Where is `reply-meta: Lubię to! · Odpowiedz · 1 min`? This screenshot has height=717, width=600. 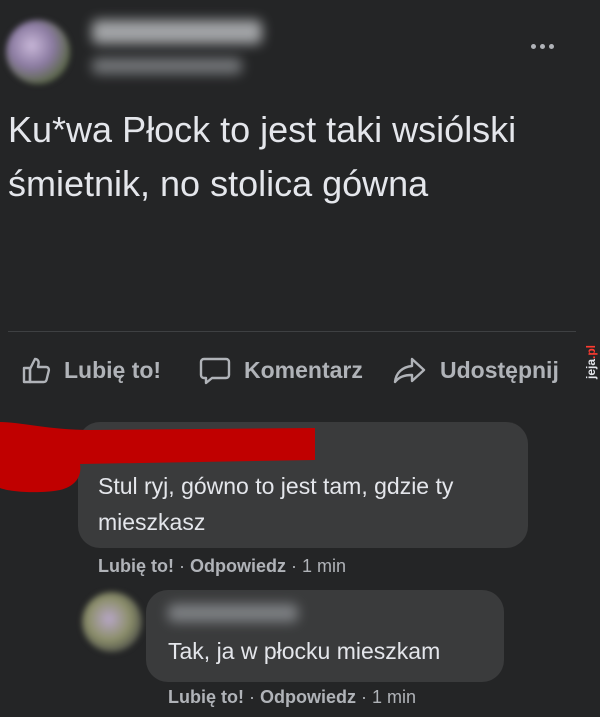
reply-meta: Lubię to! · Odpowiedz · 1 min is located at coordinates (292, 697).